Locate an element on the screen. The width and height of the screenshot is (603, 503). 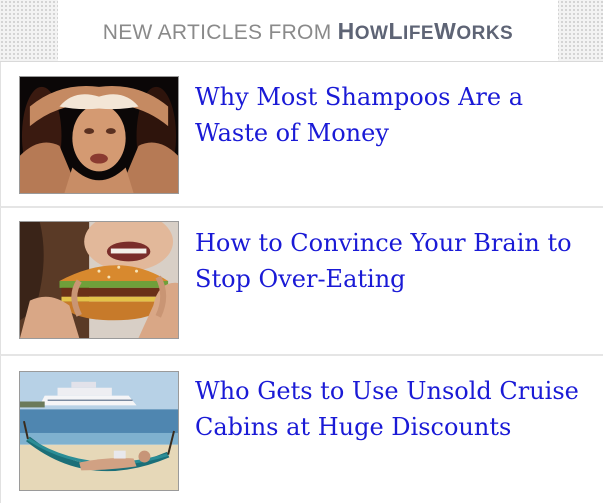
header-title: NEW ARTICLES FROM HOWLIFEWORKS is located at coordinates (308, 31).